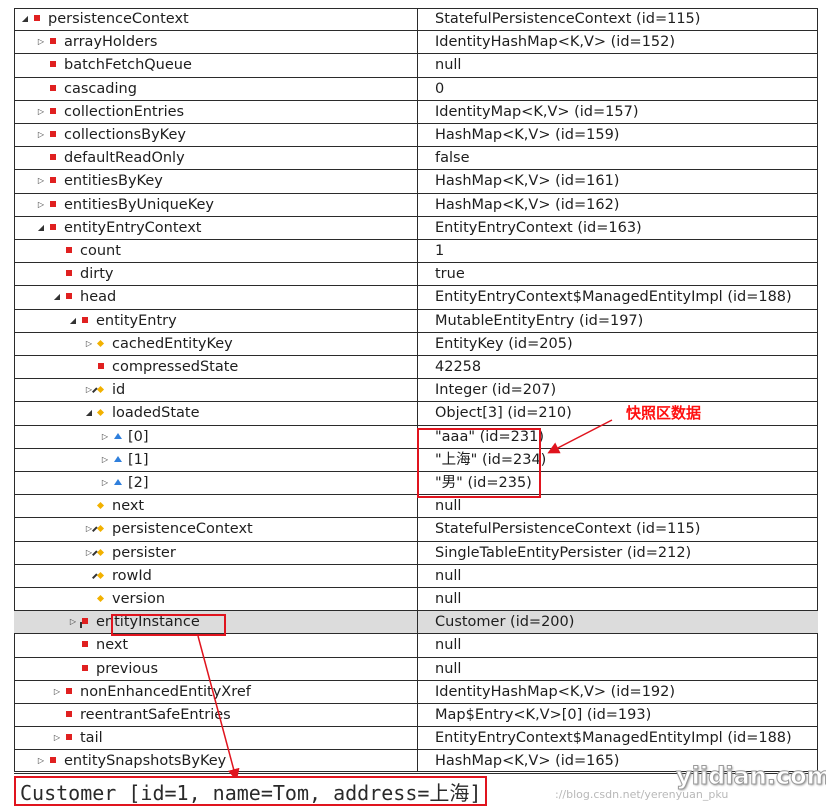 The width and height of the screenshot is (826, 809). I want to click on console-output: Customer [id=1, name=Tom, address=上海], so click(251, 791).